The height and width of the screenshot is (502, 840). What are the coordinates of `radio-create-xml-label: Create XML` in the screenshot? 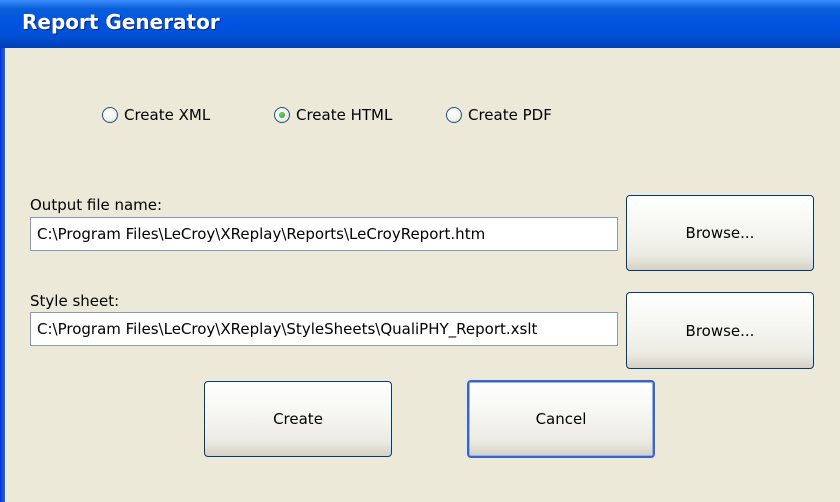 It's located at (167, 115).